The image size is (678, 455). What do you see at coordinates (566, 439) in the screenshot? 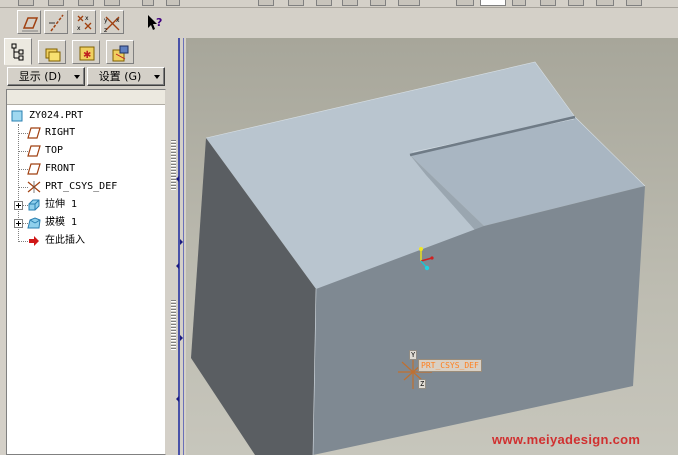
I see `watermark-text: www.meiyadesign.com` at bounding box center [566, 439].